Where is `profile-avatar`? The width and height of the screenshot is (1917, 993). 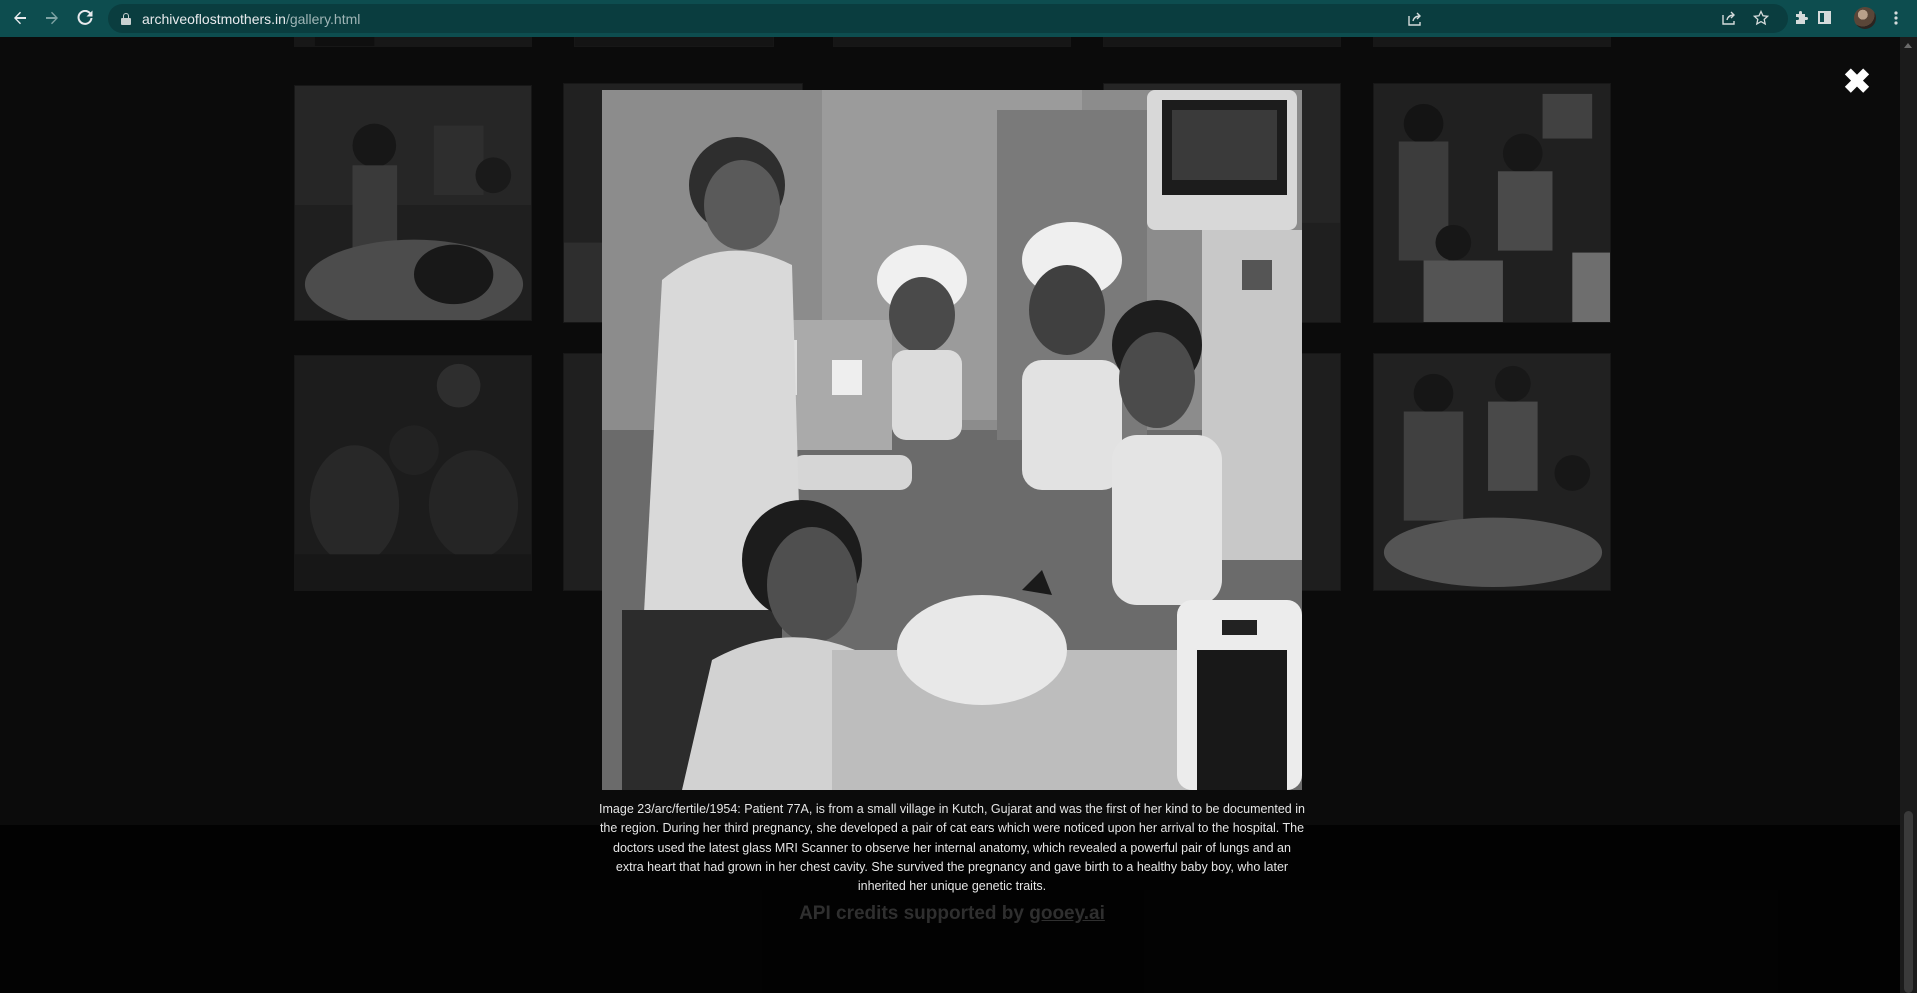 profile-avatar is located at coordinates (1865, 18).